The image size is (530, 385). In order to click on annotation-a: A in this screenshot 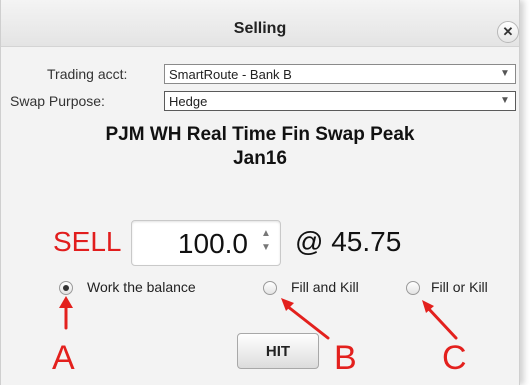, I will do `click(63, 358)`.